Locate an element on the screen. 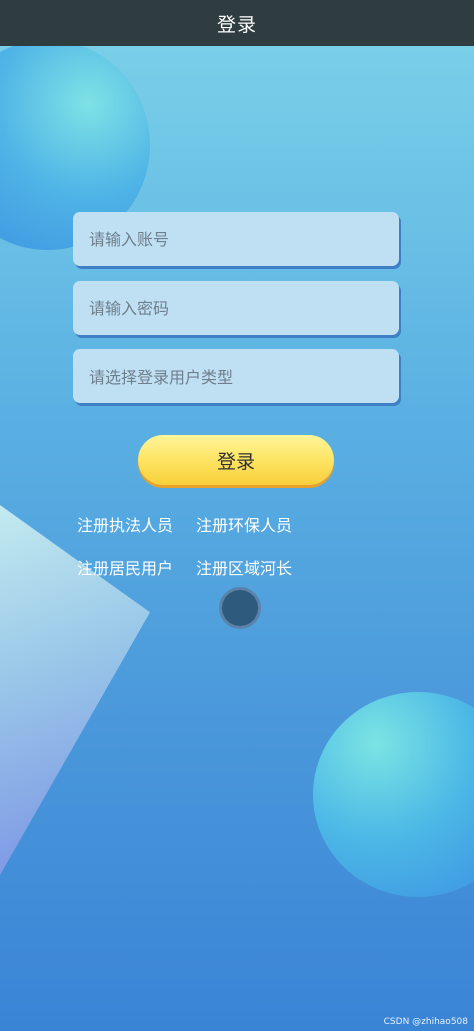 The width and height of the screenshot is (474, 1031). page-title: 登录 is located at coordinates (236, 24).